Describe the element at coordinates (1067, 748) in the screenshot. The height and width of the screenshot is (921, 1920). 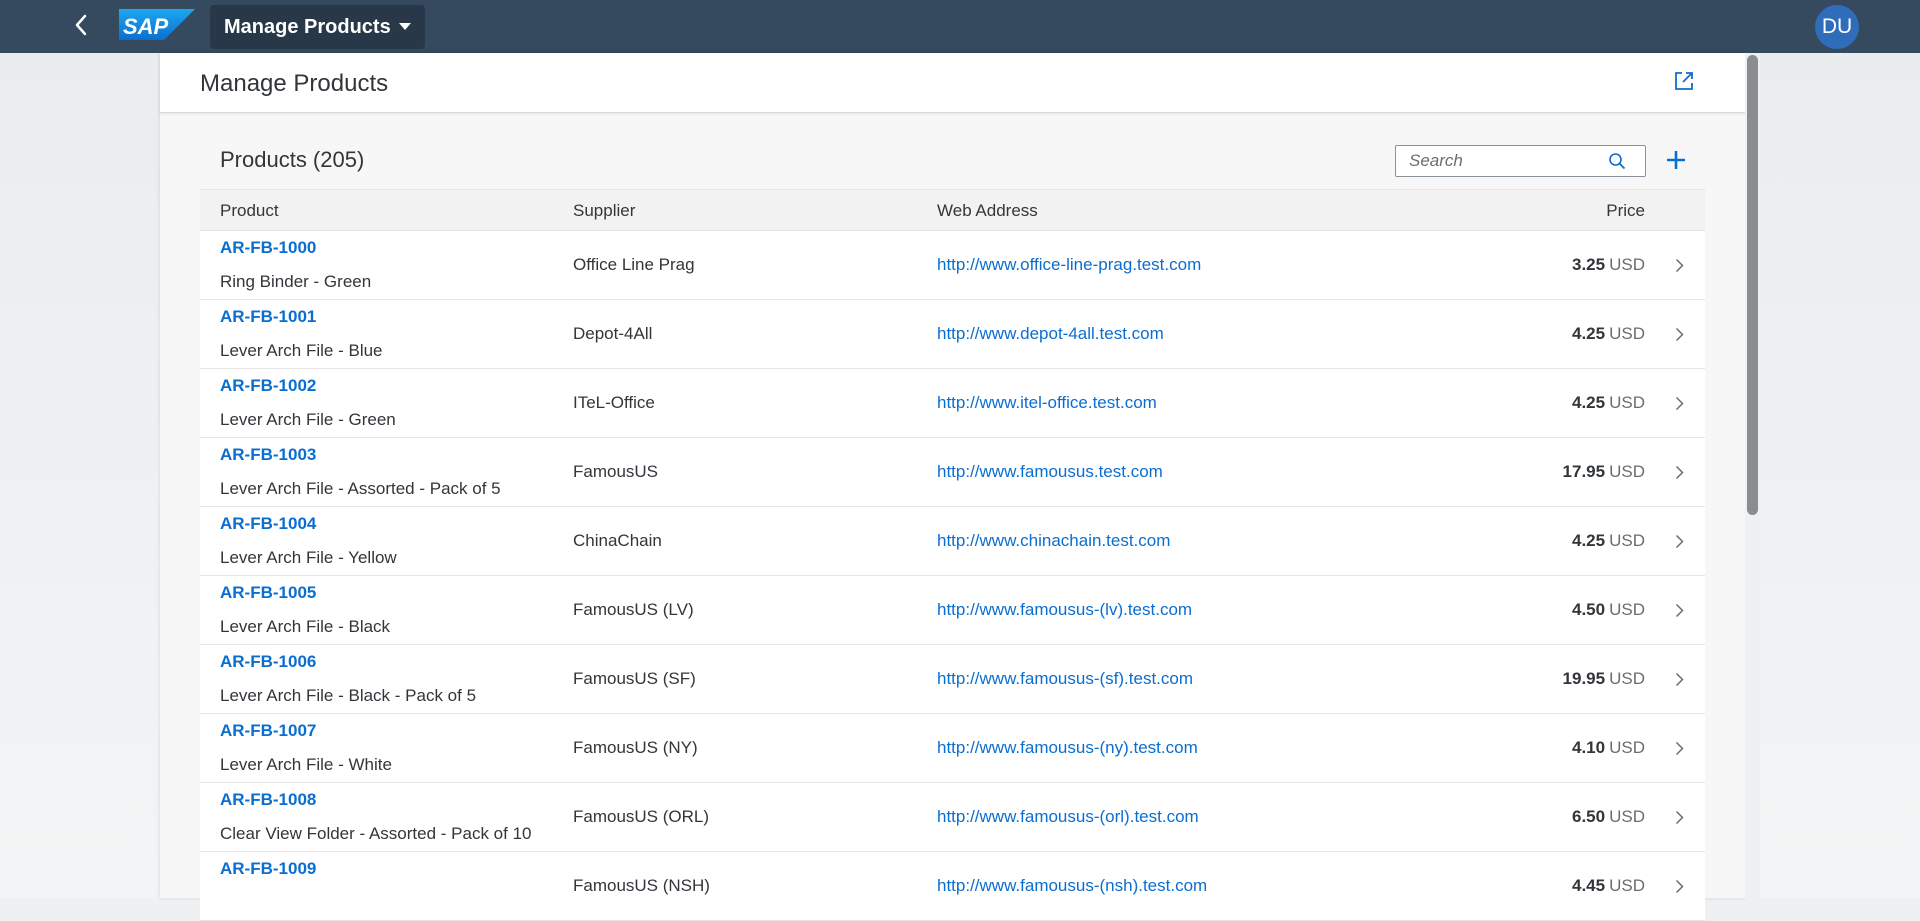
I see `web-address-link: http://www.famousus-(ny).test.com` at that location.